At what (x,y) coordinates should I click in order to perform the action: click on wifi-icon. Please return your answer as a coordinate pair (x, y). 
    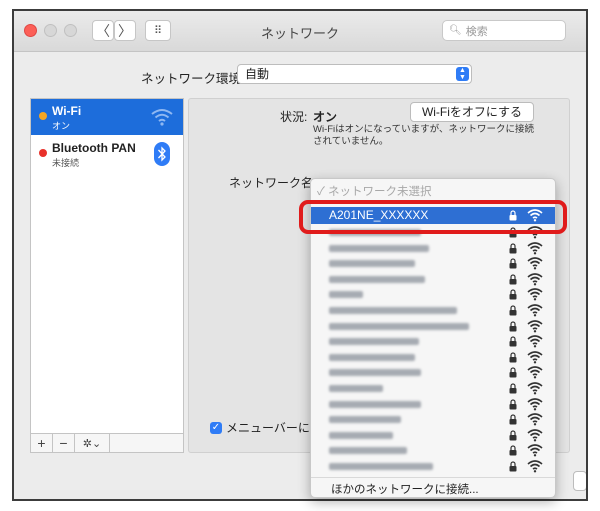
    Looking at the image, I should click on (162, 117).